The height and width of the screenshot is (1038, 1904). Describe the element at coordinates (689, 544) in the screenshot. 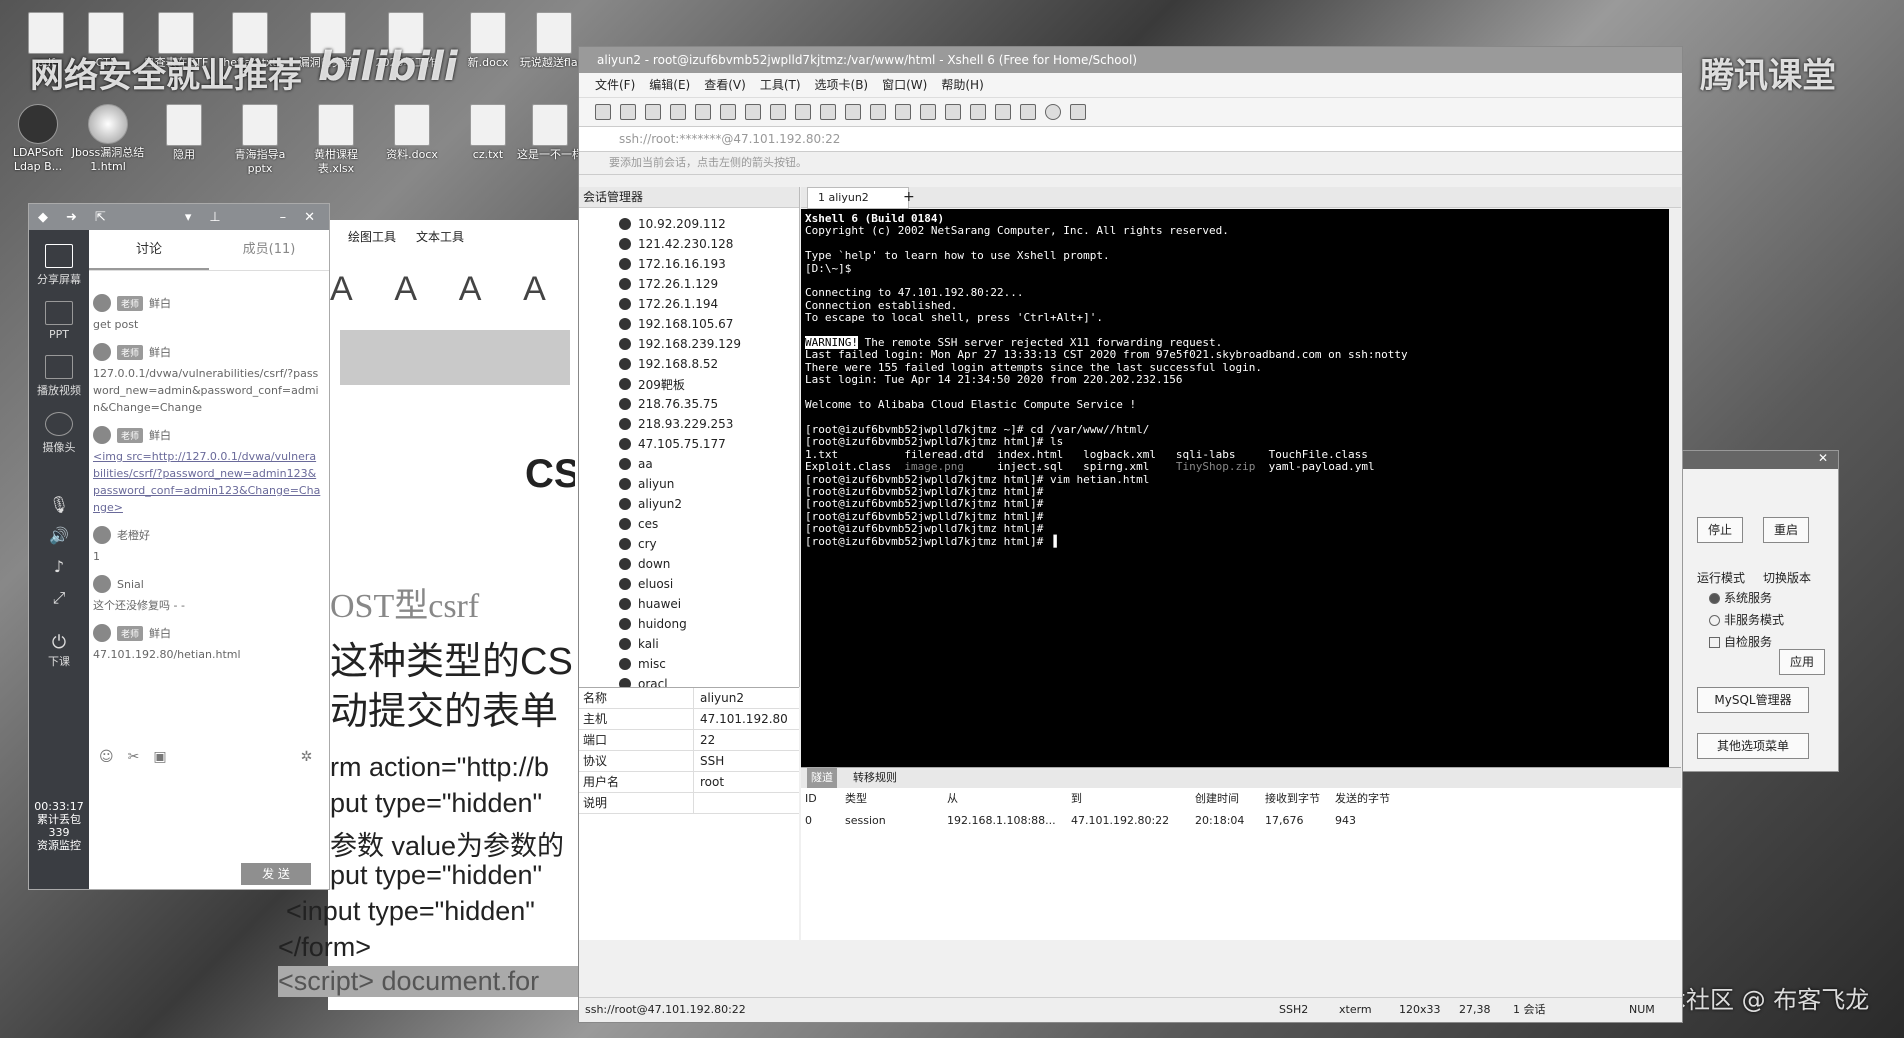

I see `session-item: cry` at that location.